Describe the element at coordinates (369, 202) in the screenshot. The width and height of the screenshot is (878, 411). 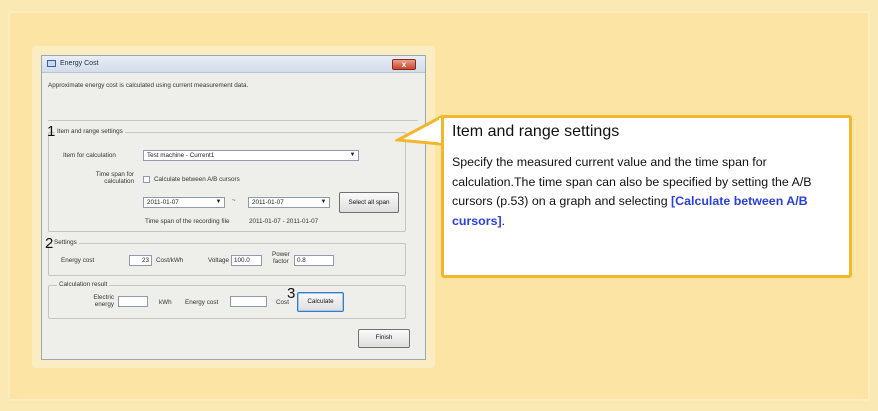
I see `select-all-span-button: Select all span` at that location.